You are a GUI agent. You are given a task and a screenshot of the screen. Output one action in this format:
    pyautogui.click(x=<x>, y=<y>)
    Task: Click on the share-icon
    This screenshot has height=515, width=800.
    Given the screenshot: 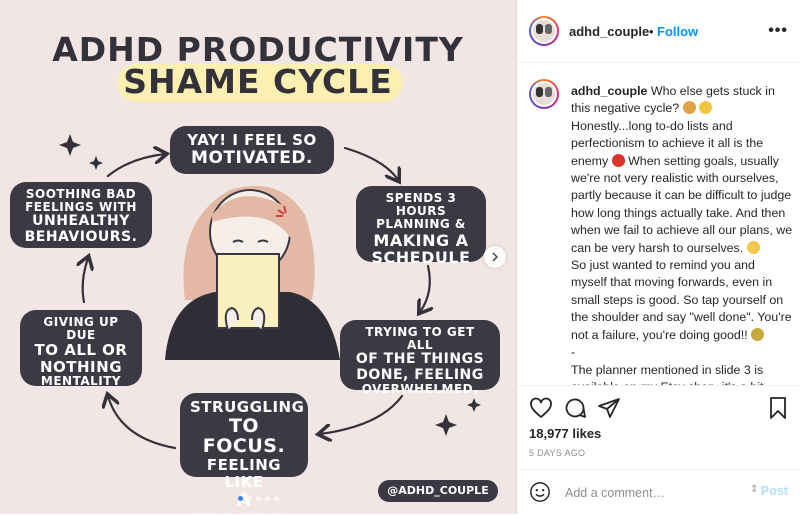 What is the action you would take?
    pyautogui.click(x=609, y=408)
    